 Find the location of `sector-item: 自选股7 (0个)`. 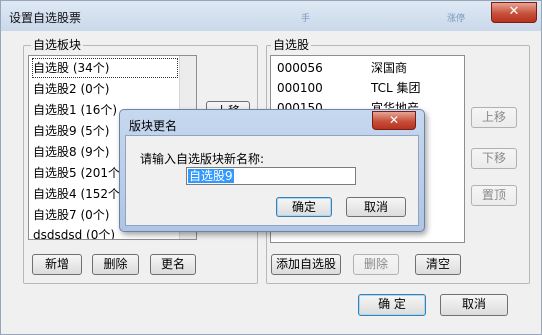

sector-item: 自选股7 (0个) is located at coordinates (71, 215).